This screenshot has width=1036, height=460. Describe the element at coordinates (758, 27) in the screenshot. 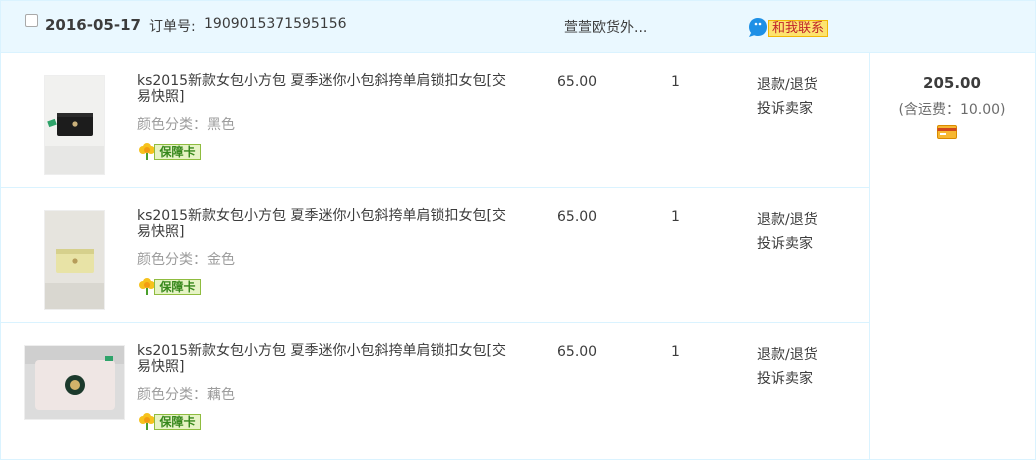

I see `chat-bubble-icon` at that location.